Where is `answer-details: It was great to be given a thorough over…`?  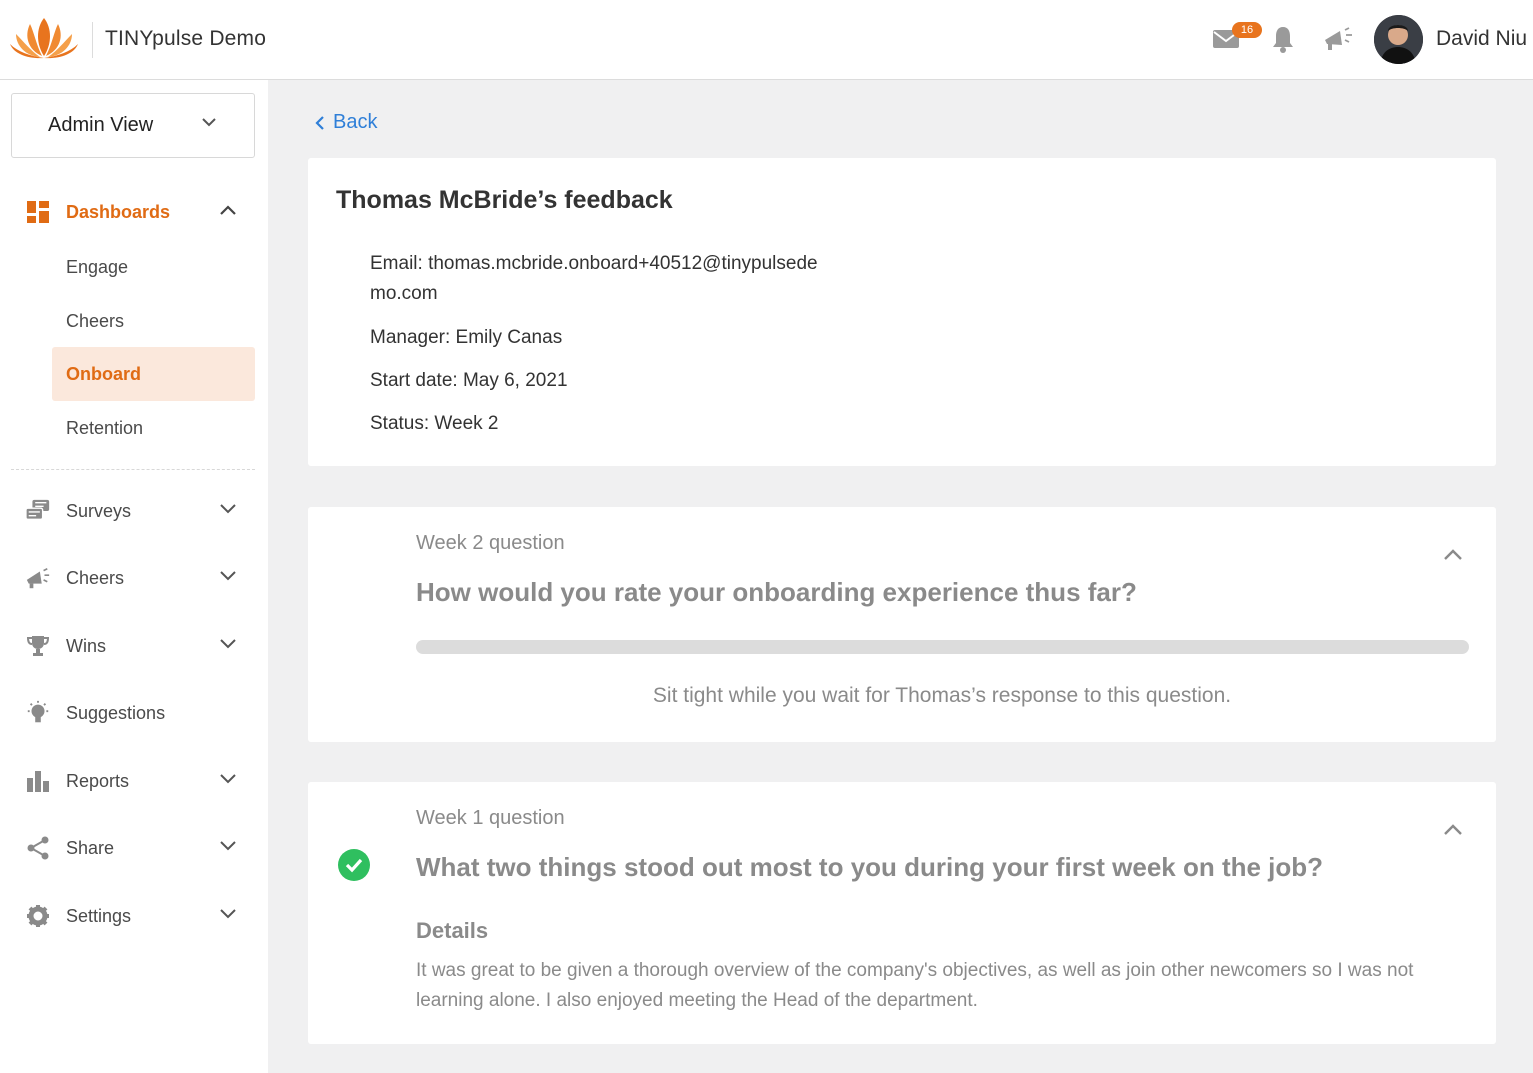 answer-details: It was great to be given a thorough over… is located at coordinates (915, 985).